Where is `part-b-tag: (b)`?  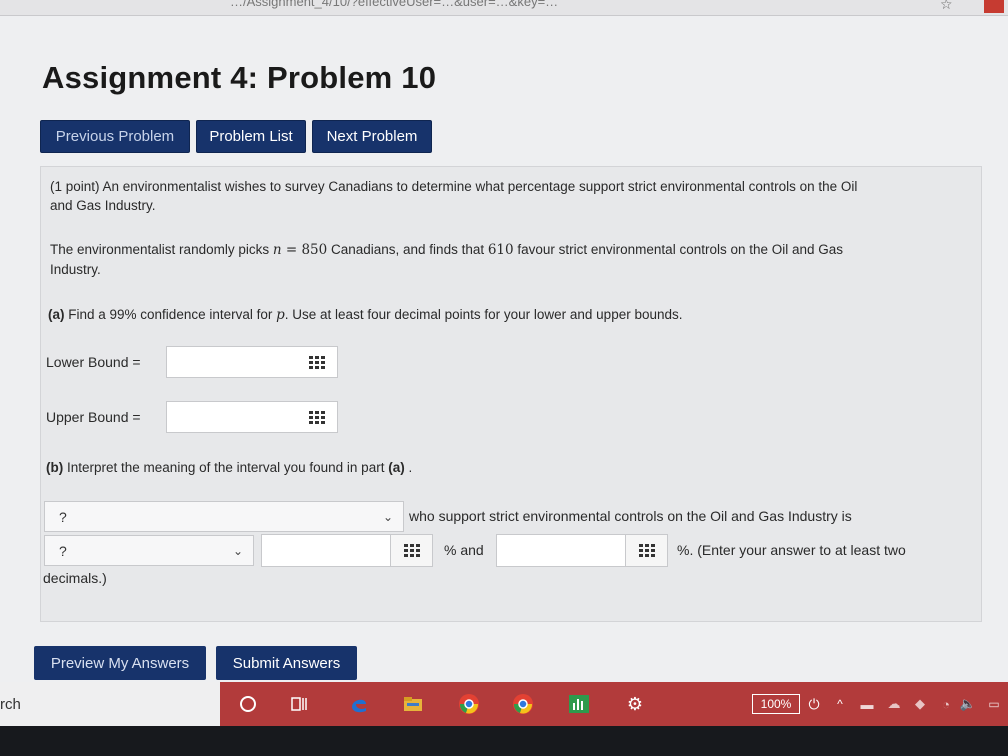 part-b-tag: (b) is located at coordinates (55, 467).